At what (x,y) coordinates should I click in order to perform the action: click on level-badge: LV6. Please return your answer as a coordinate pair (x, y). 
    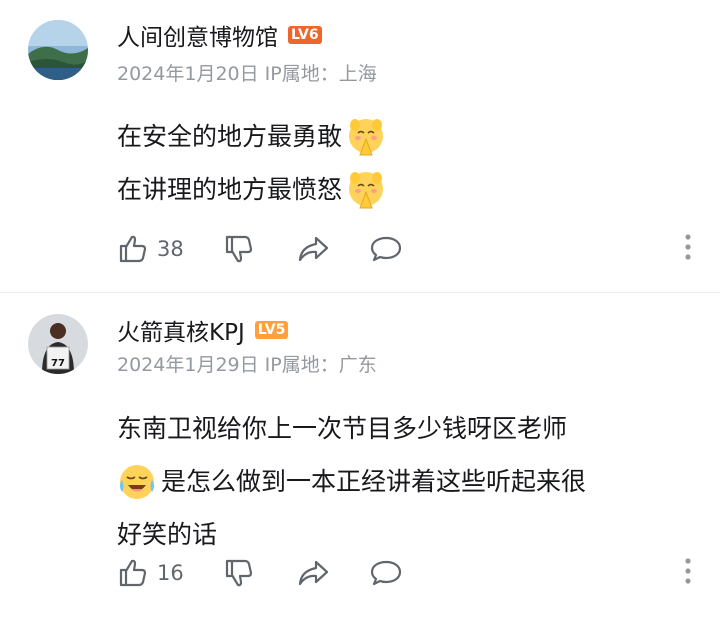
    Looking at the image, I should click on (305, 35).